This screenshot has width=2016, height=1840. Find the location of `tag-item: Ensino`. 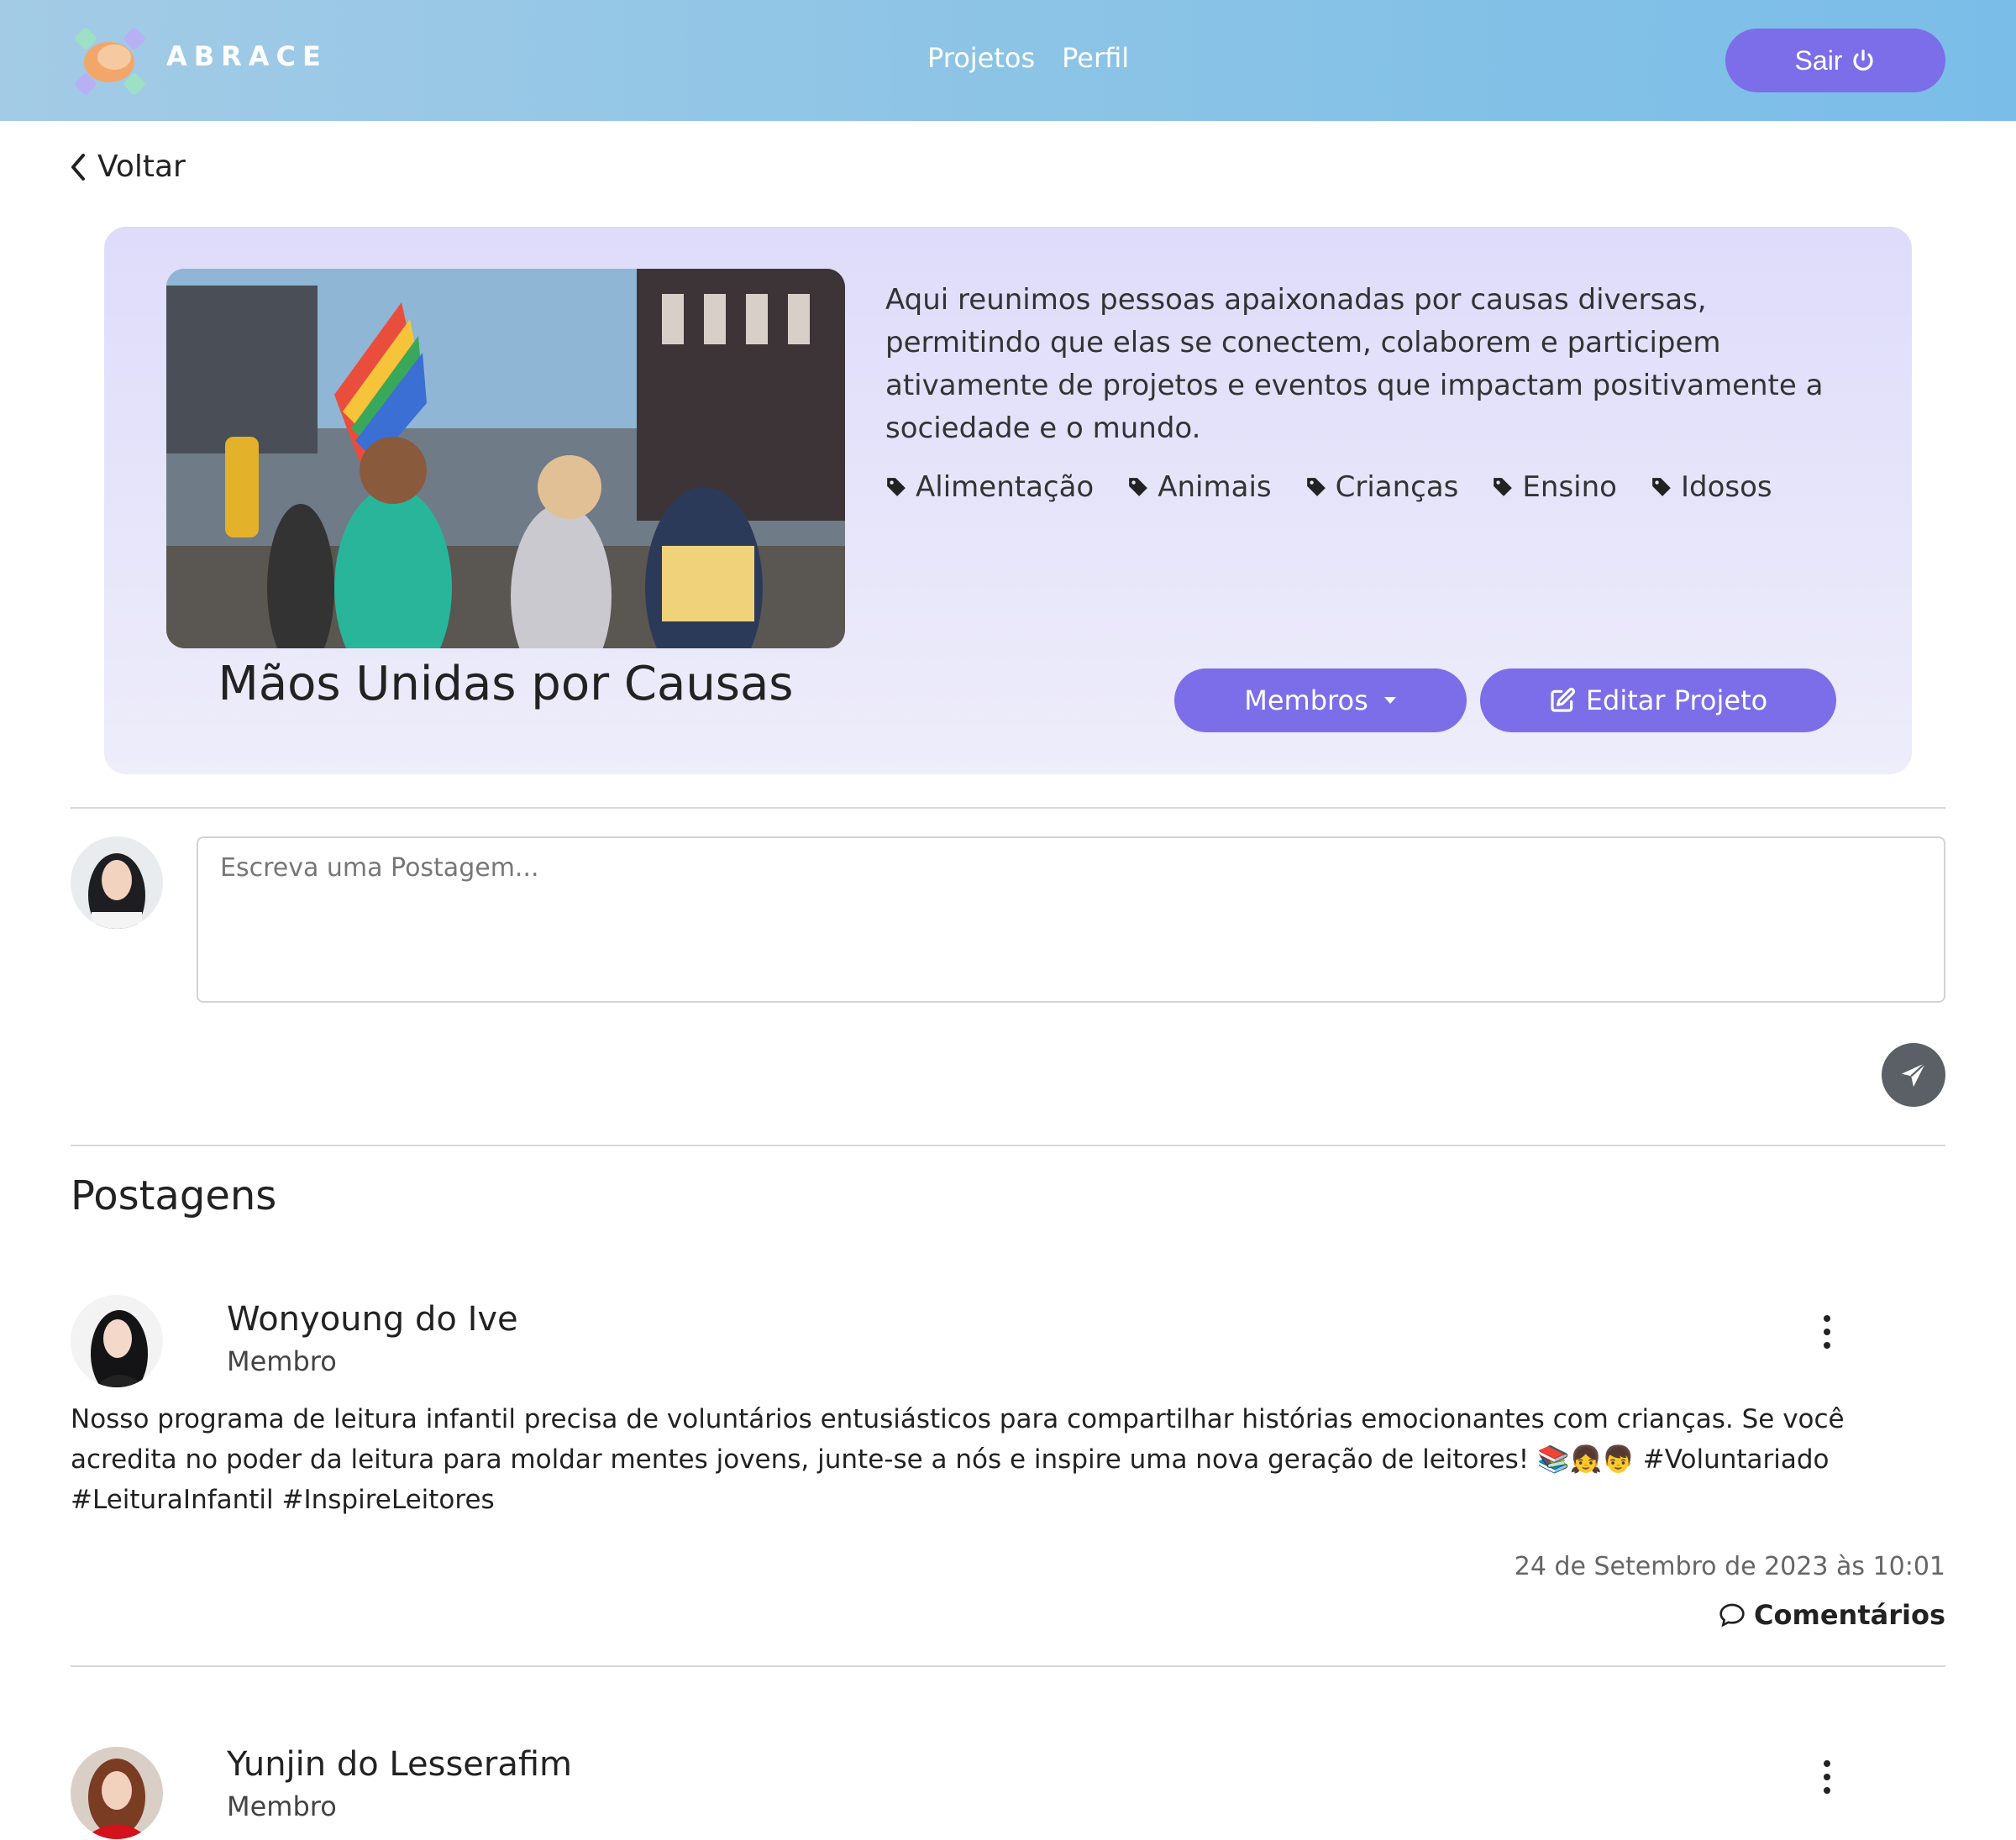

tag-item: Ensino is located at coordinates (1554, 487).